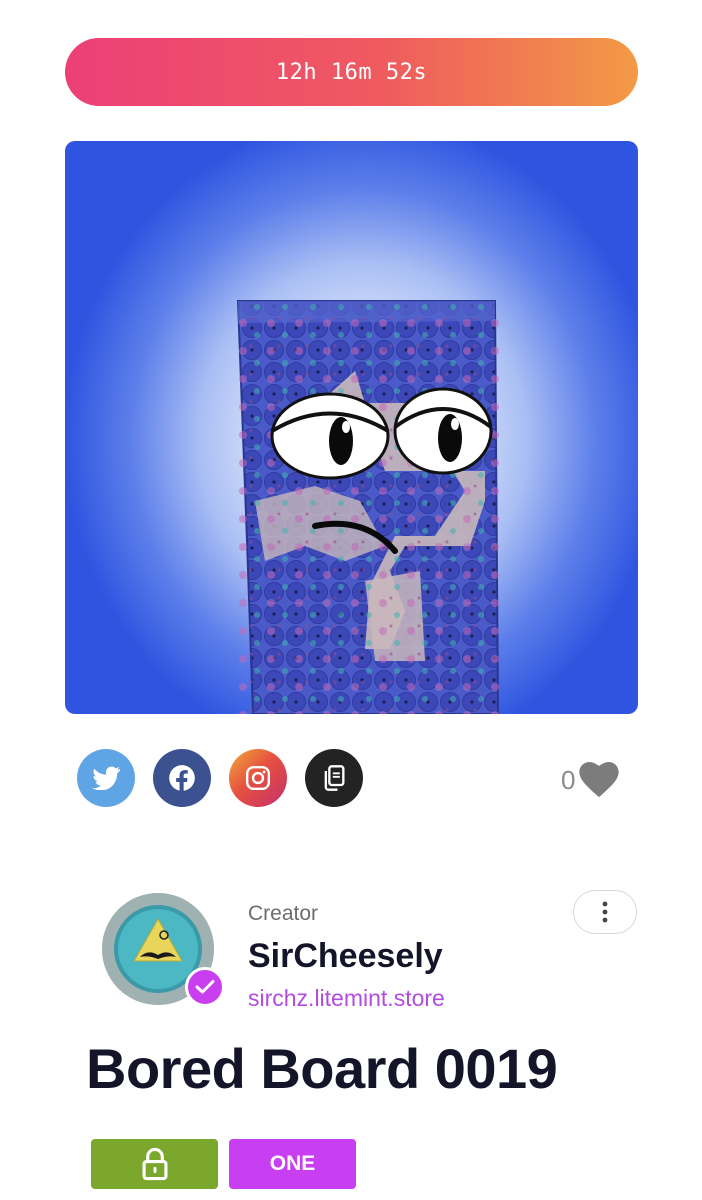 The image size is (702, 1200). I want to click on creator-store-link: sirchz.litemint.store, so click(346, 998).